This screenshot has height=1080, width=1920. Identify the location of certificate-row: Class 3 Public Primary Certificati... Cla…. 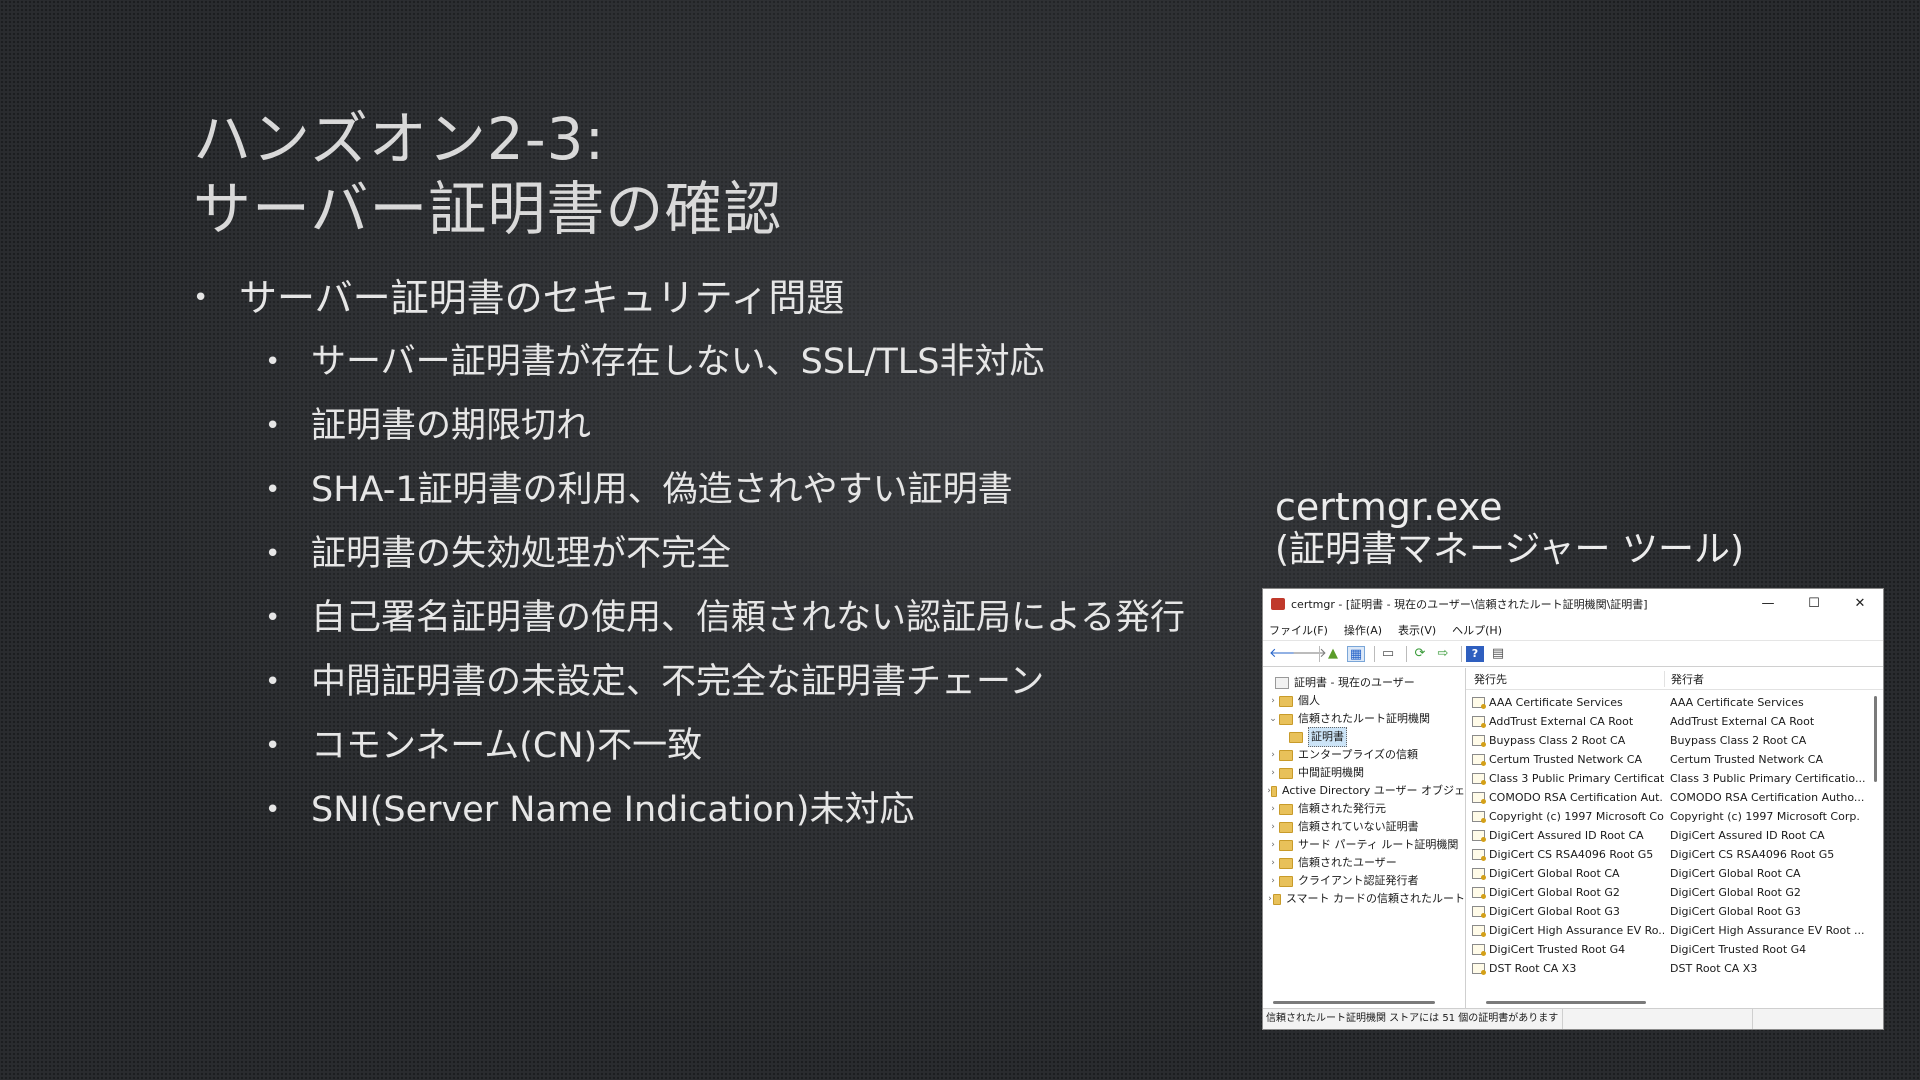
(1674, 778).